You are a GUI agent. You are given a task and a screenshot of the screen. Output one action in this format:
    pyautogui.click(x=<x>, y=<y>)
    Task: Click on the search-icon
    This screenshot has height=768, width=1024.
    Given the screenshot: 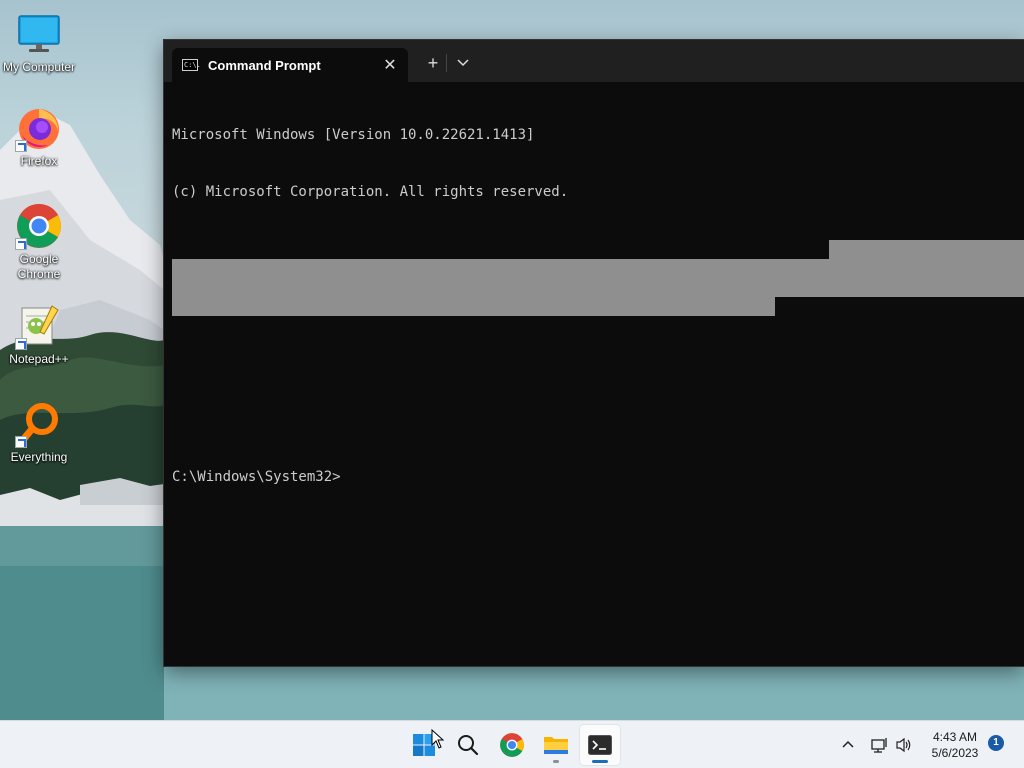 What is the action you would take?
    pyautogui.click(x=468, y=745)
    